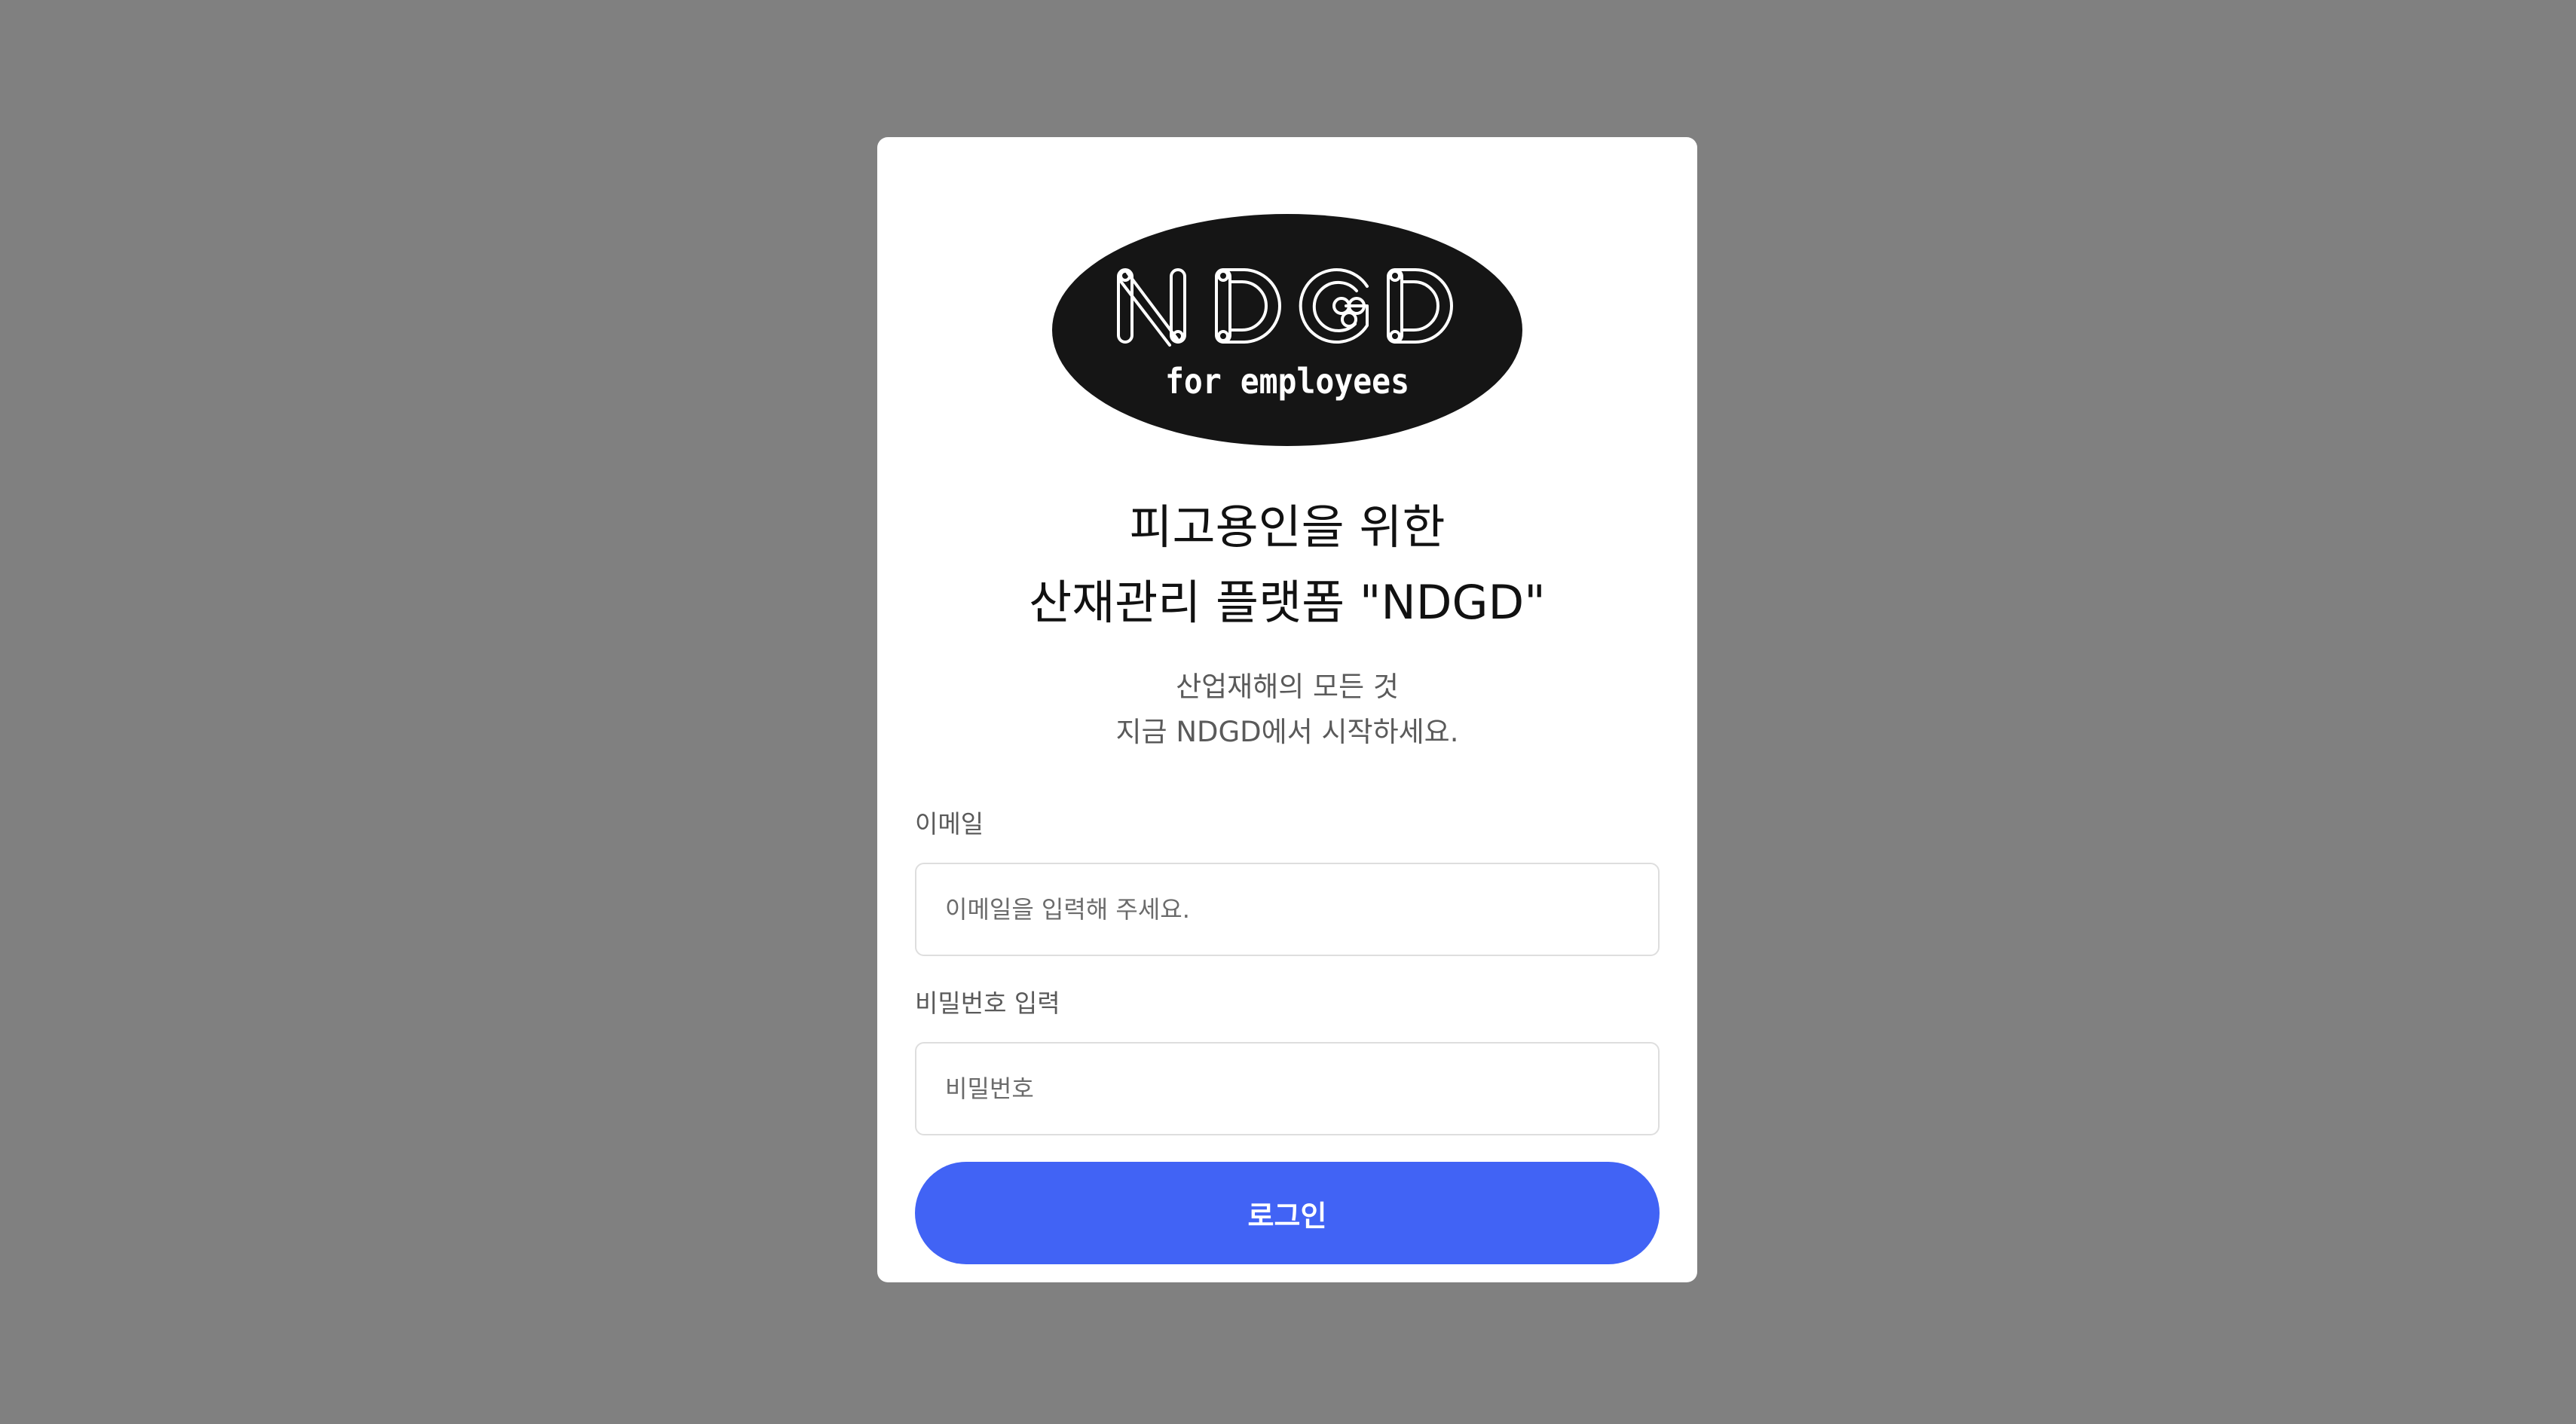 This screenshot has height=1424, width=2576. Describe the element at coordinates (1287, 565) in the screenshot. I see `page-title: 피고용인을 위한 산재관리 플랫폼 "NDGD"` at that location.